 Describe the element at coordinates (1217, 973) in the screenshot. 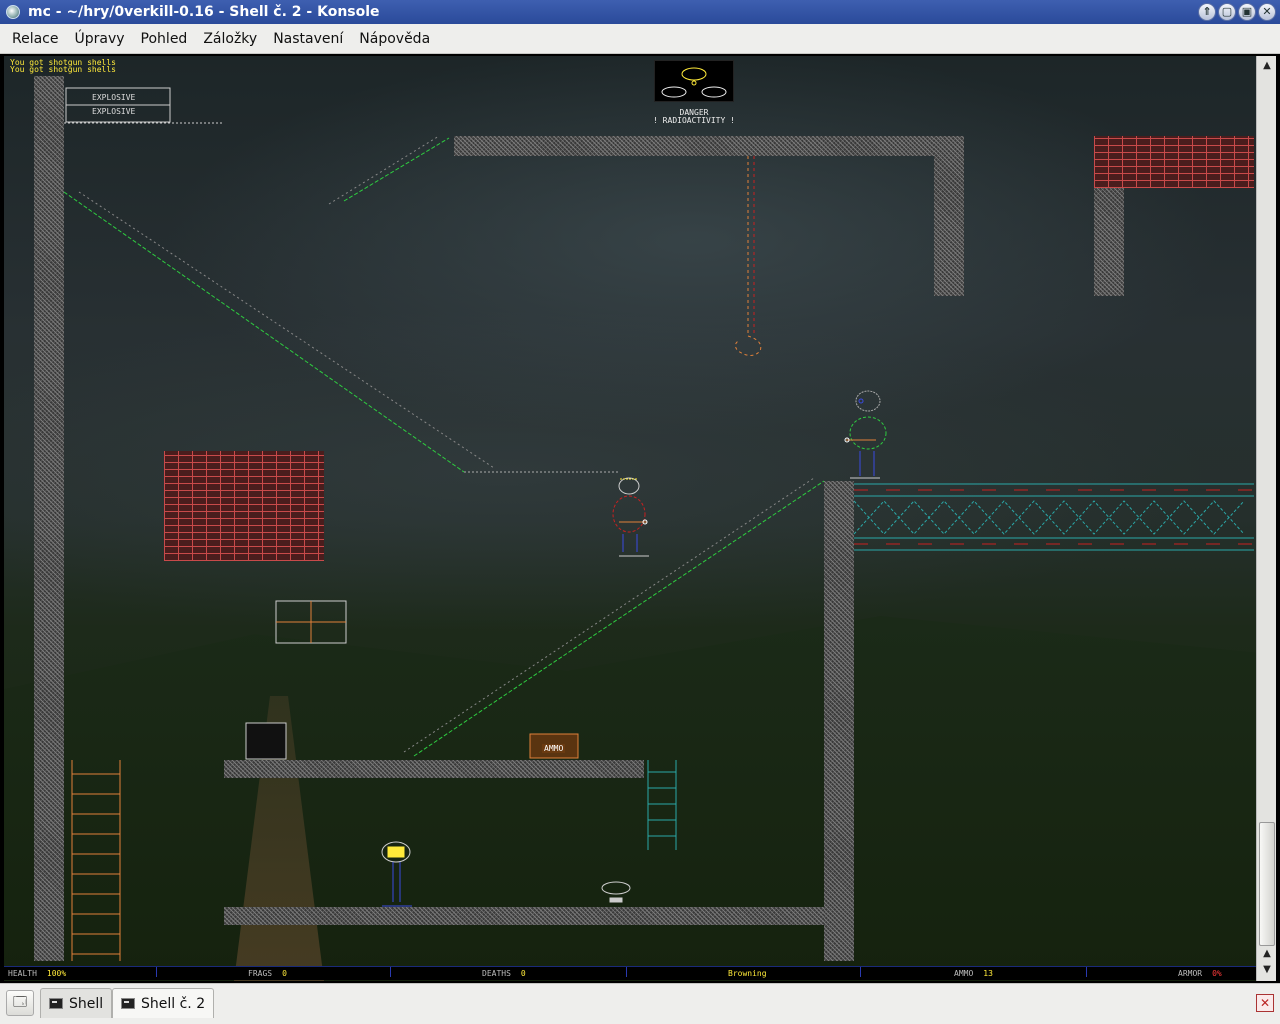

I see `hud-armor-value: 0%` at that location.